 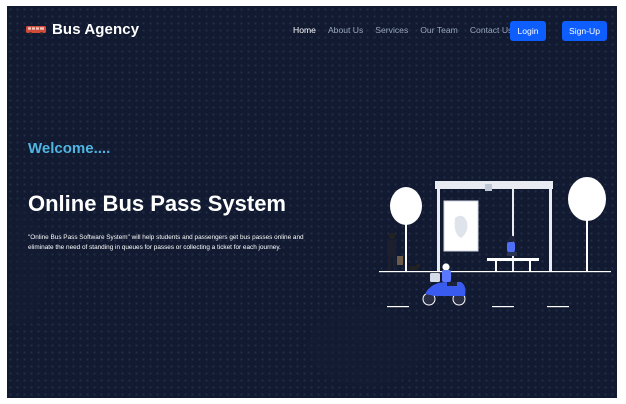 What do you see at coordinates (528, 31) in the screenshot?
I see `login-button: Login` at bounding box center [528, 31].